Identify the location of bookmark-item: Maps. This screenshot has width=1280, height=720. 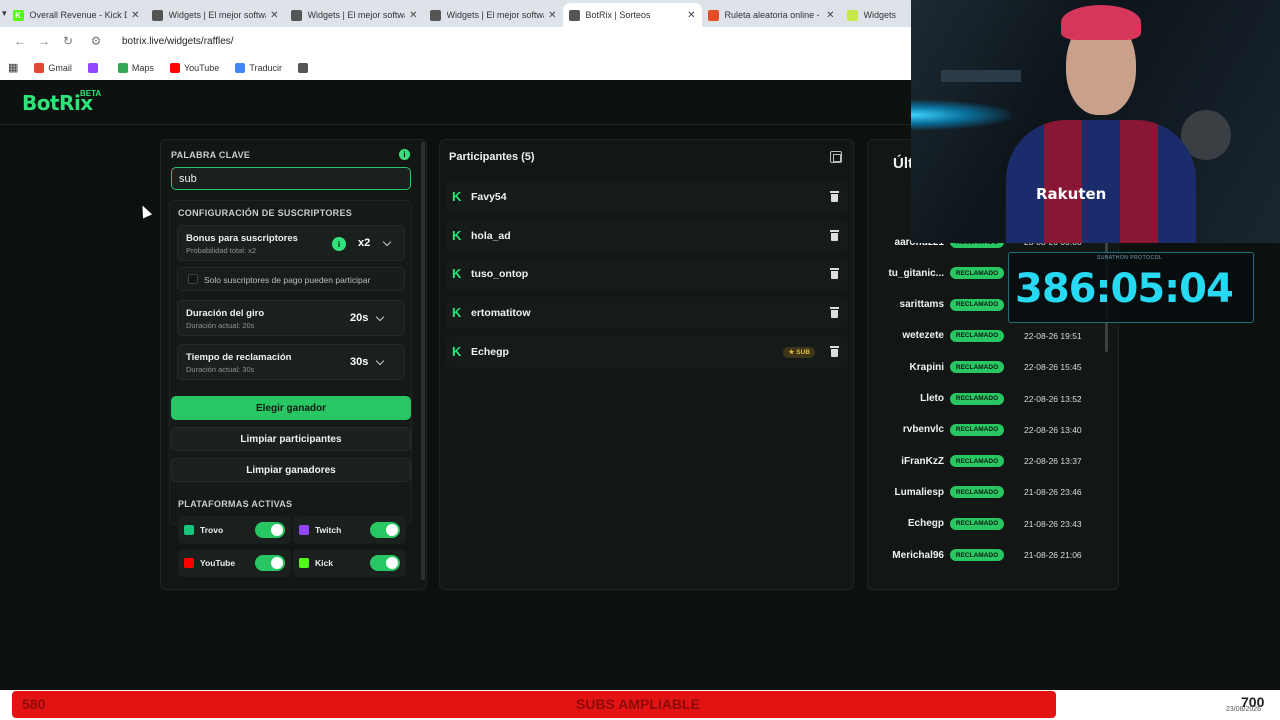
(135, 67).